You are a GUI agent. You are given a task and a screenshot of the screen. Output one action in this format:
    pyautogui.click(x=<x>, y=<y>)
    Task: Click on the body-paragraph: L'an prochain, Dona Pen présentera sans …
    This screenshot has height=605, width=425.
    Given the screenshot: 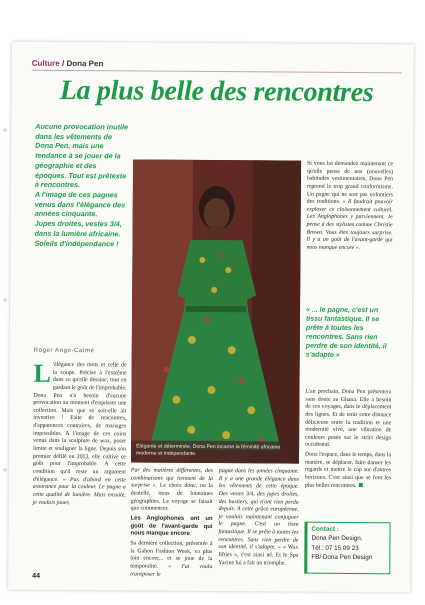 What is the action you would take?
    pyautogui.click(x=348, y=418)
    